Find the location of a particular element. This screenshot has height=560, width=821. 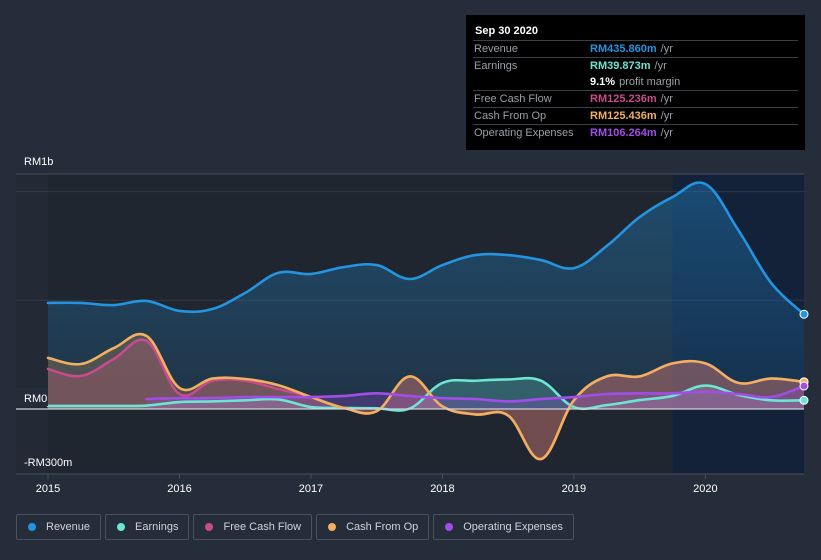

x-tick-label: 2016 is located at coordinates (179, 489).